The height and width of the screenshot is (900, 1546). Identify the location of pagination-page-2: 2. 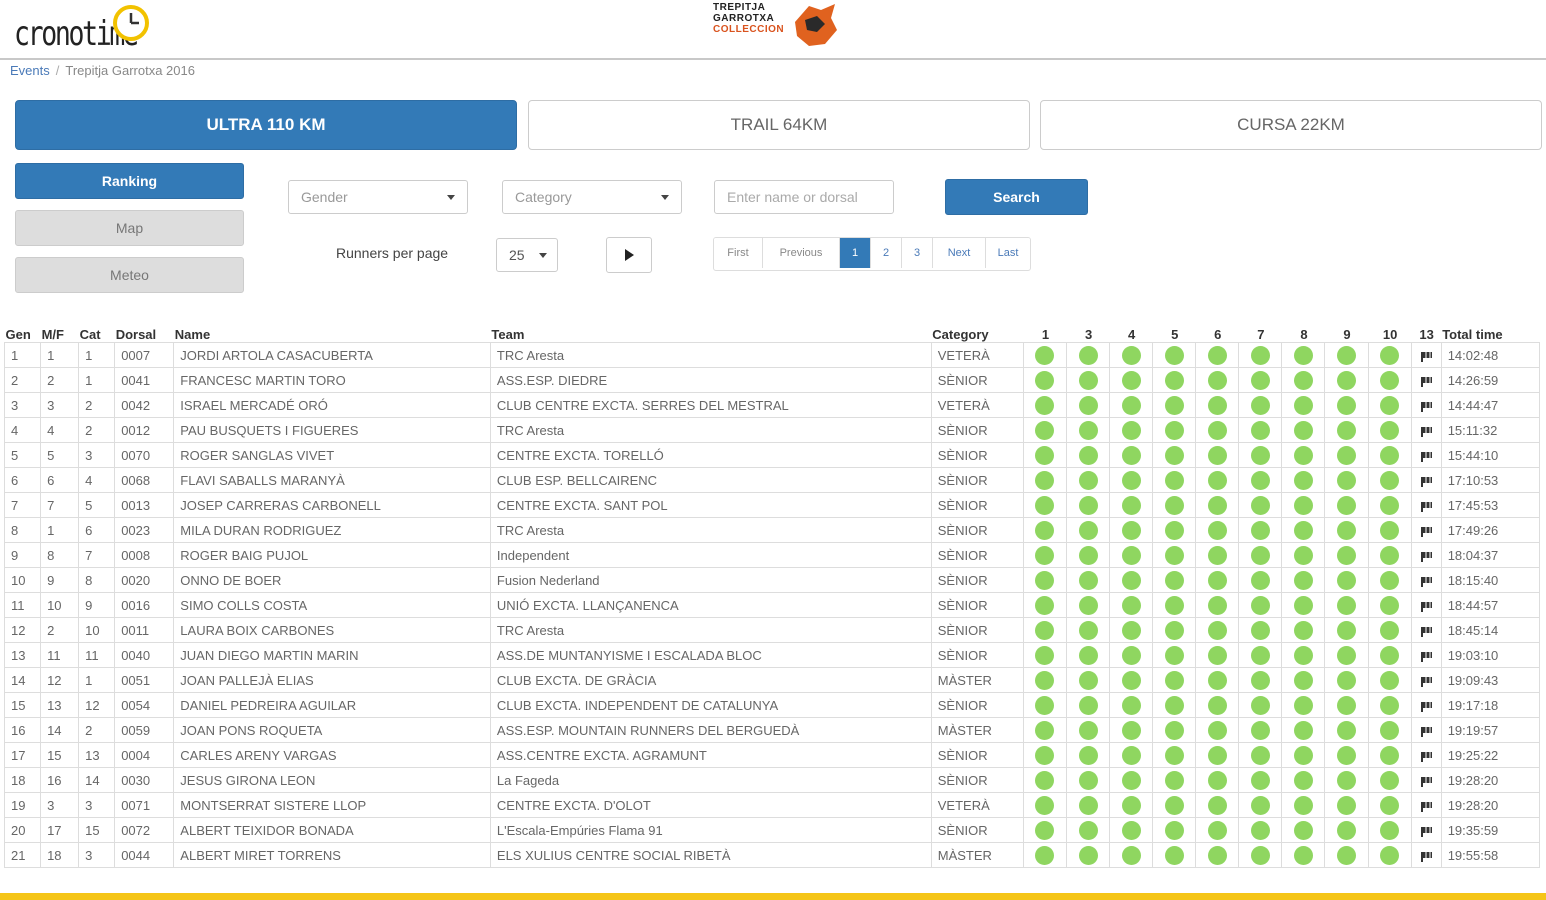
(886, 253).